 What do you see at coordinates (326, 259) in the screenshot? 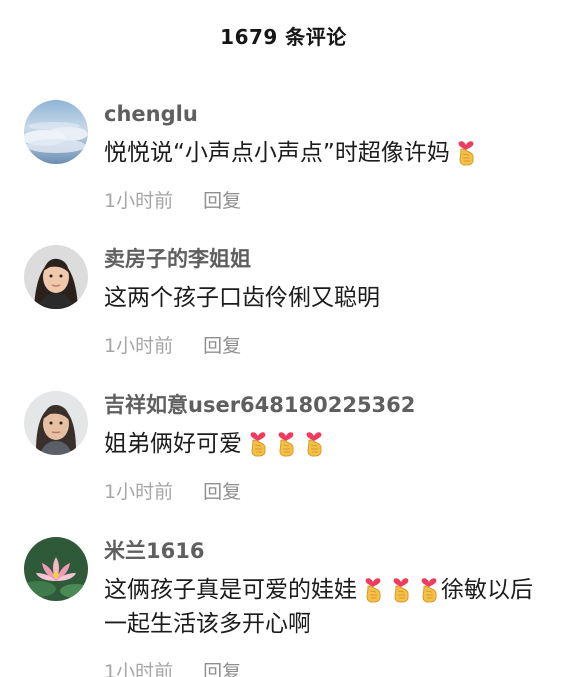
I see `comment-username: 卖房子的李姐姐` at bounding box center [326, 259].